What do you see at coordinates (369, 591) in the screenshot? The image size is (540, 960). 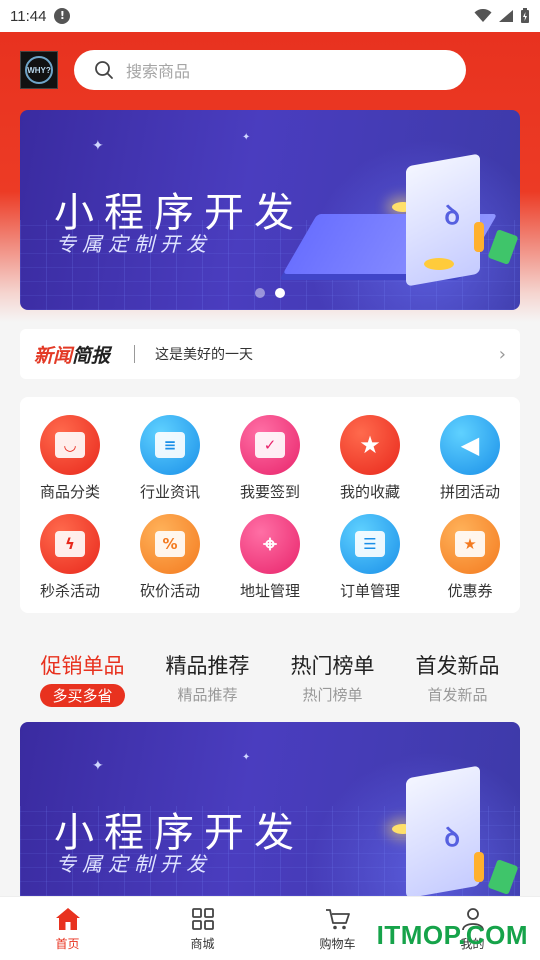 I see `category-label: 订单管理` at bounding box center [369, 591].